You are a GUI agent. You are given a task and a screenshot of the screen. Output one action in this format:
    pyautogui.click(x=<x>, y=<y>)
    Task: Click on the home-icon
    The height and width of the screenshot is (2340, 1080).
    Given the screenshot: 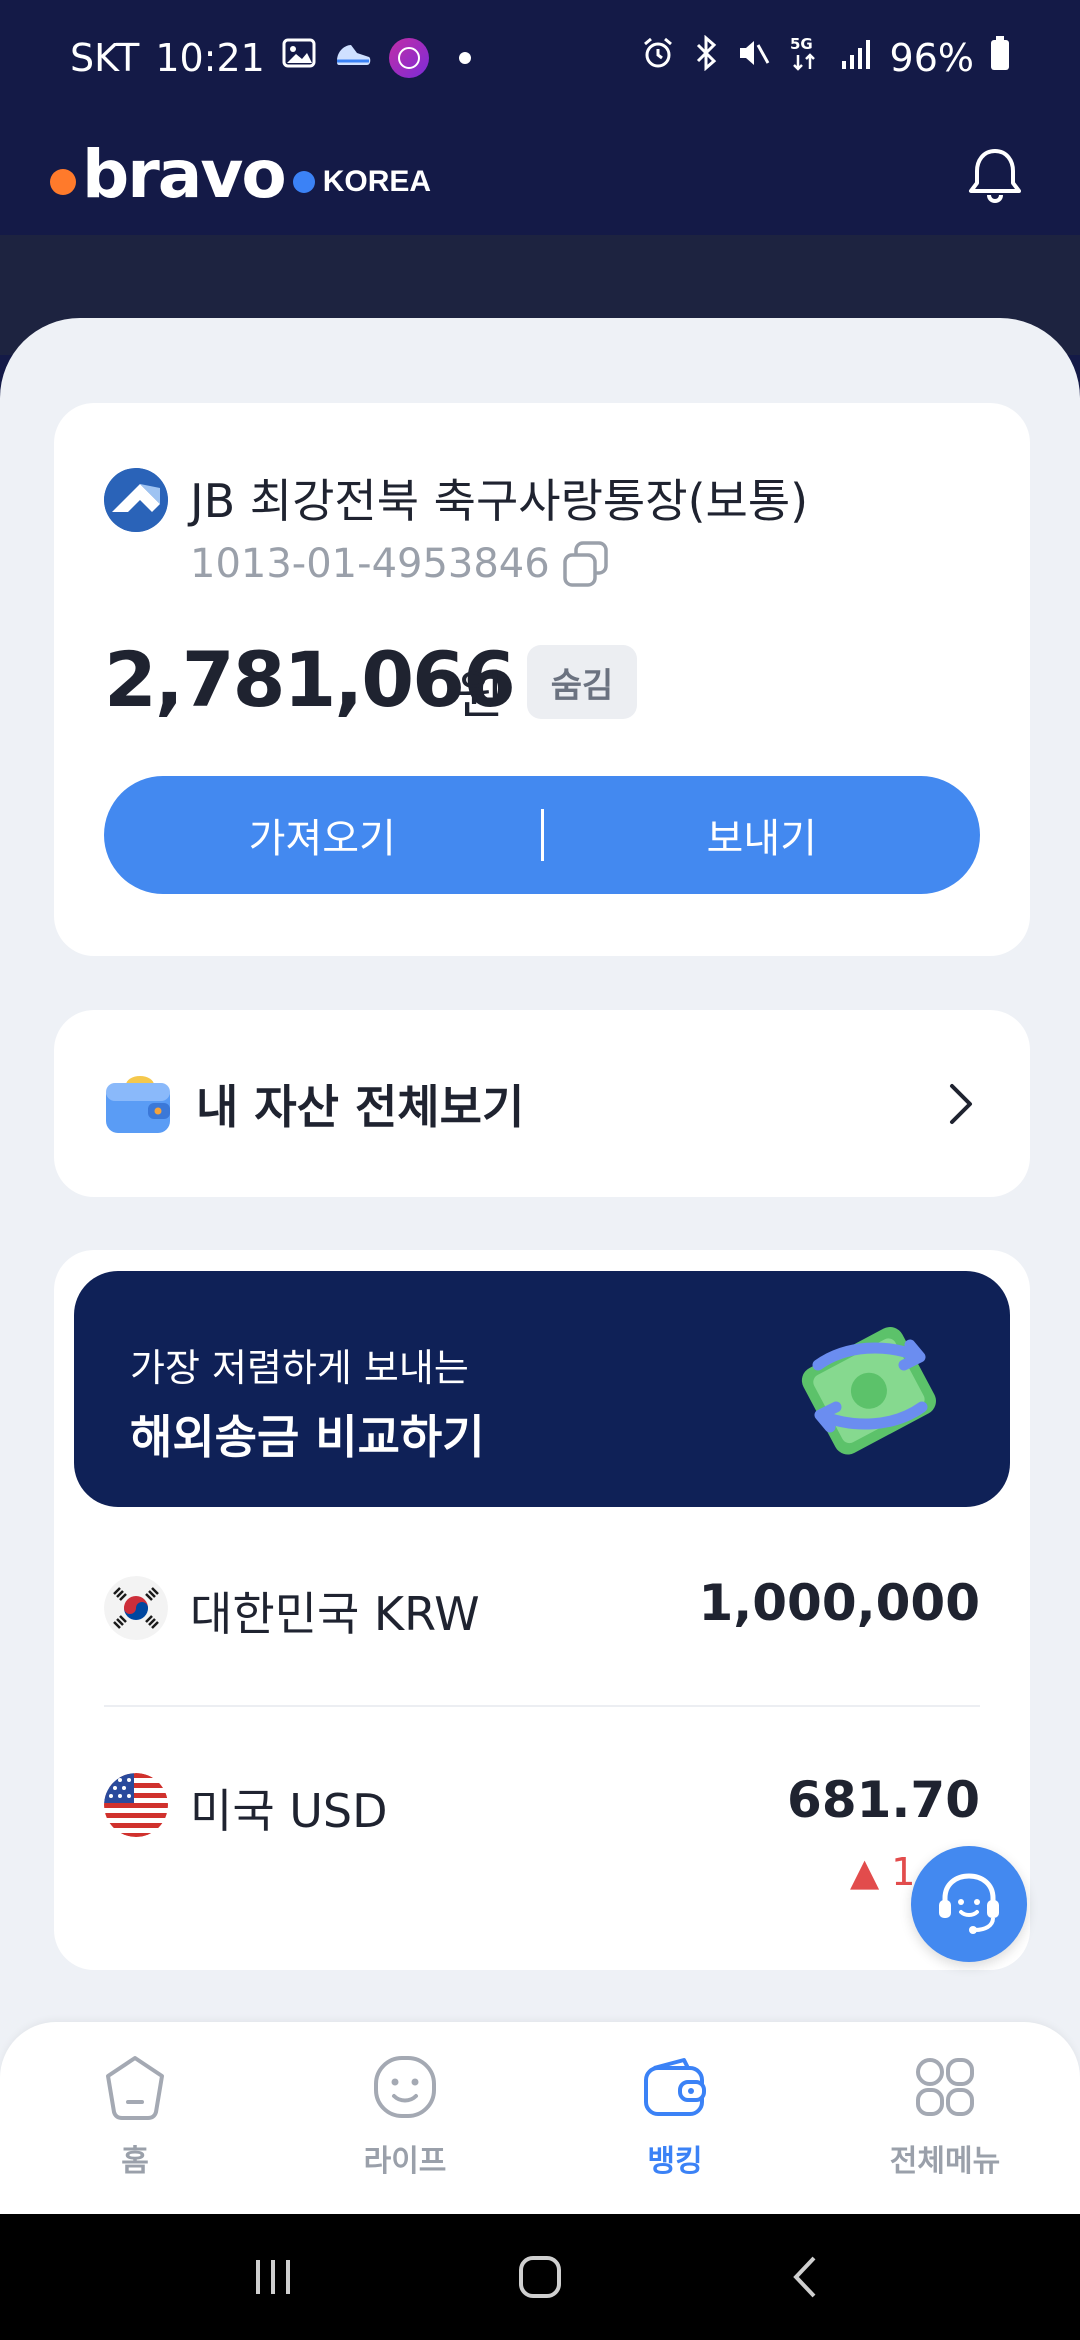 What is the action you would take?
    pyautogui.click(x=135, y=2088)
    